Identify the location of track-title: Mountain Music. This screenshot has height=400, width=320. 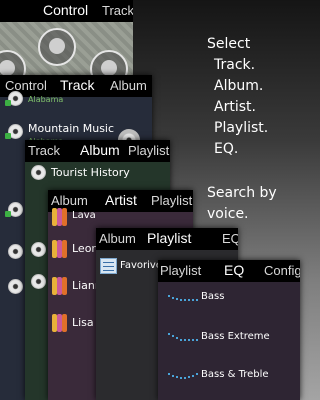
(71, 128).